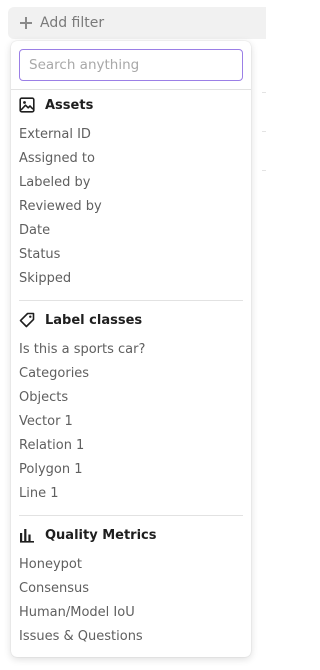  Describe the element at coordinates (34, 231) in the screenshot. I see `filter-option-date: Date` at that location.